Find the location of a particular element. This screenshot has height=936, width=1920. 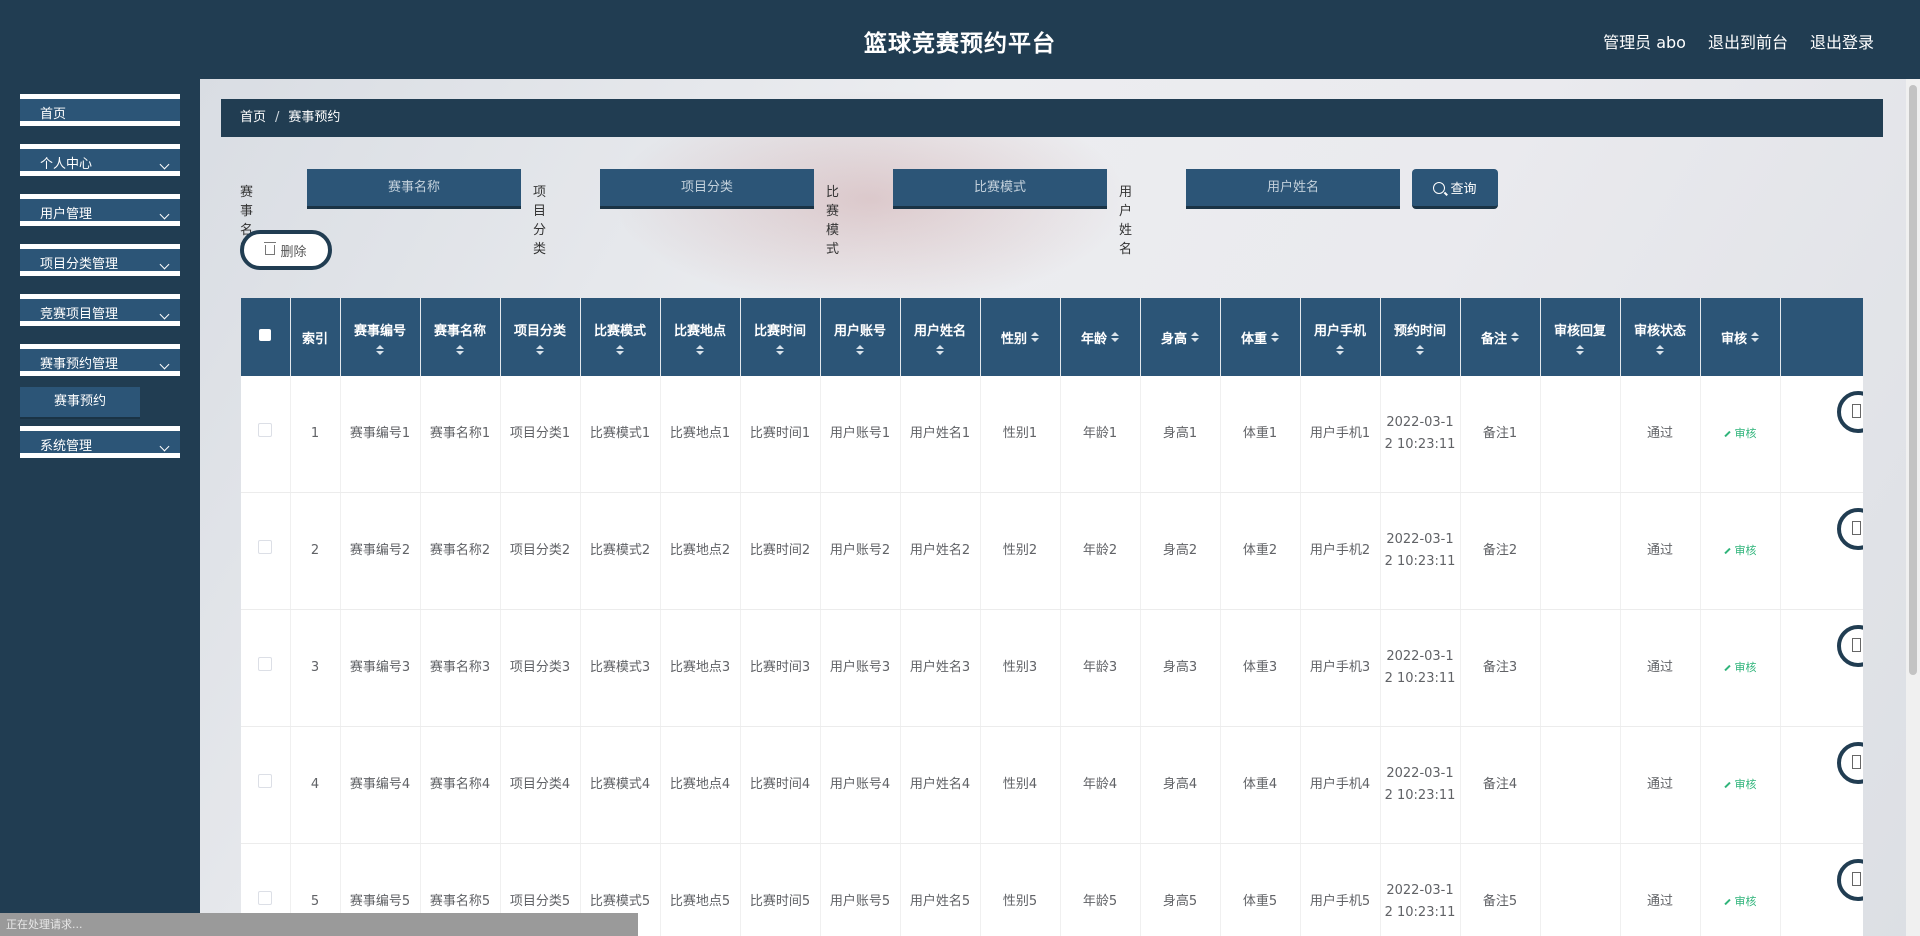

cell-user-name: 用户姓名3 is located at coordinates (940, 668).